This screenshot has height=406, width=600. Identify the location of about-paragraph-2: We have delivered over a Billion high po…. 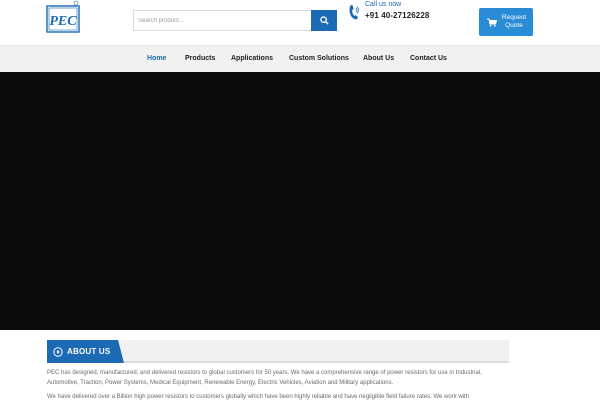
(258, 397).